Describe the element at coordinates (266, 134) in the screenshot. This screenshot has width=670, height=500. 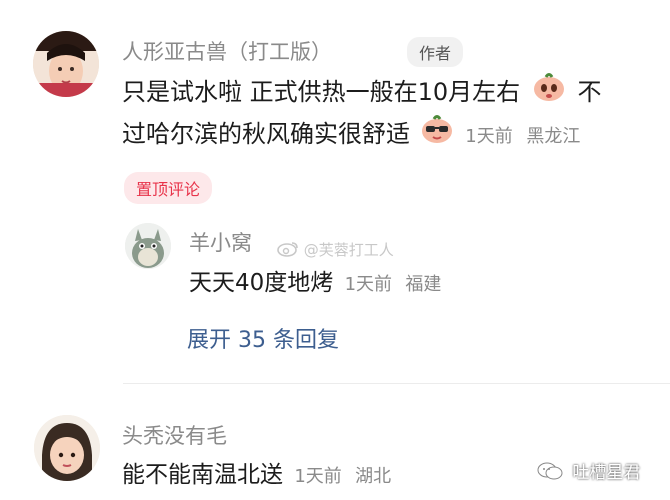
I see `comment-text-line2: 过哈尔滨的秋风确实很舒适` at that location.